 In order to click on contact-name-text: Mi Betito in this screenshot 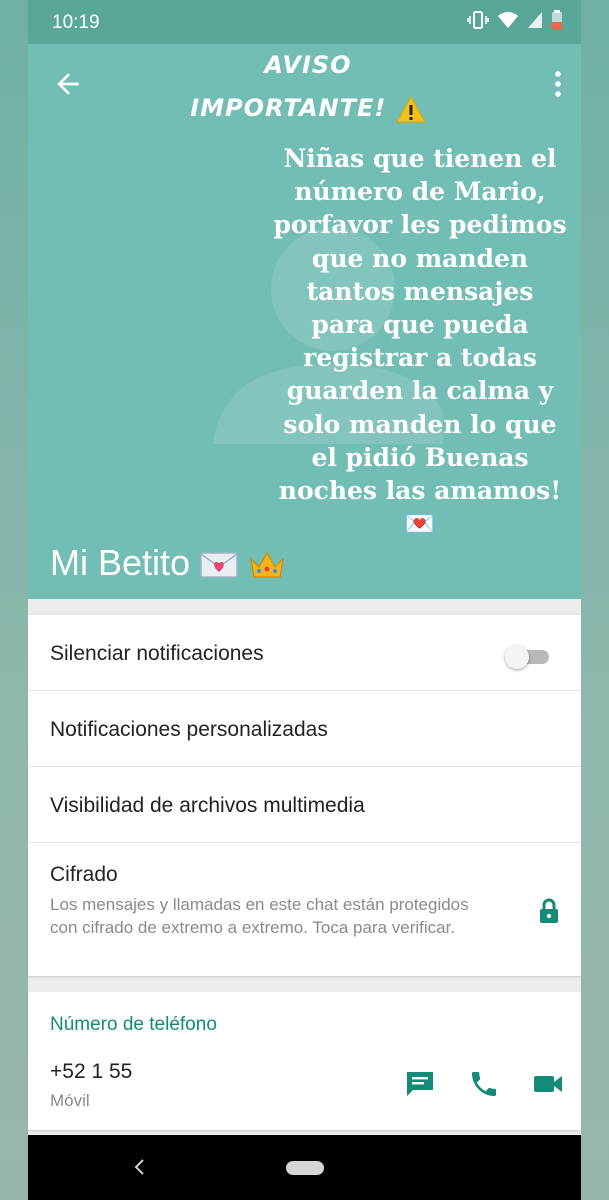, I will do `click(120, 562)`.